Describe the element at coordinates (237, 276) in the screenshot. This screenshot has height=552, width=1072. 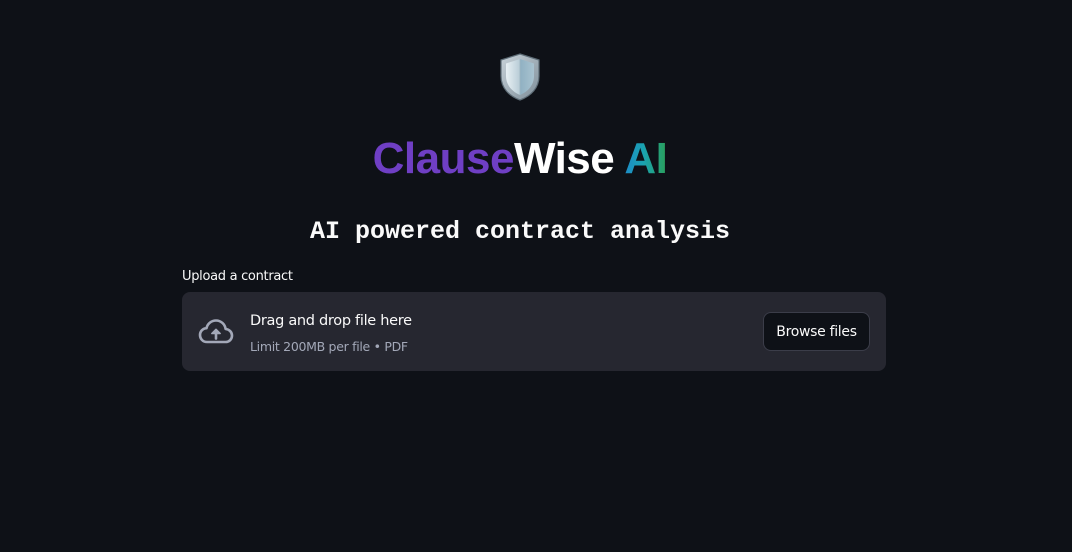
I see `upload-label: Upload a contract` at that location.